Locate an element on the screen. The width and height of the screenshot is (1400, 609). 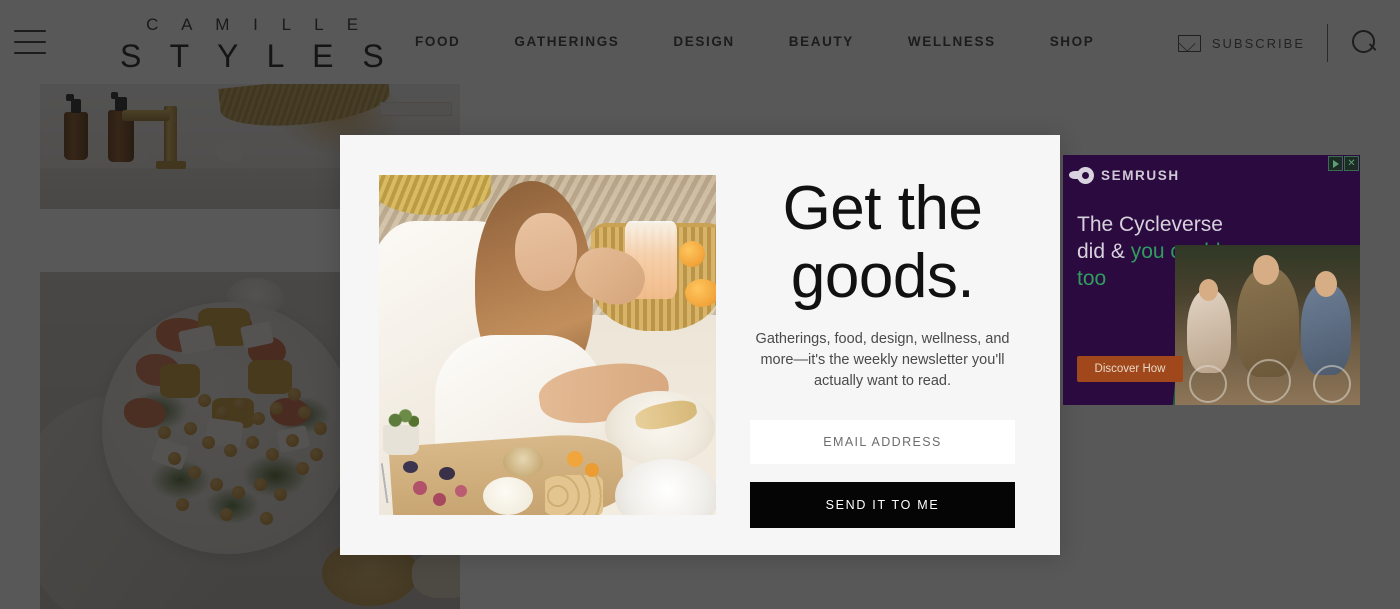
nav-item-shop: SHOP is located at coordinates (1072, 41).